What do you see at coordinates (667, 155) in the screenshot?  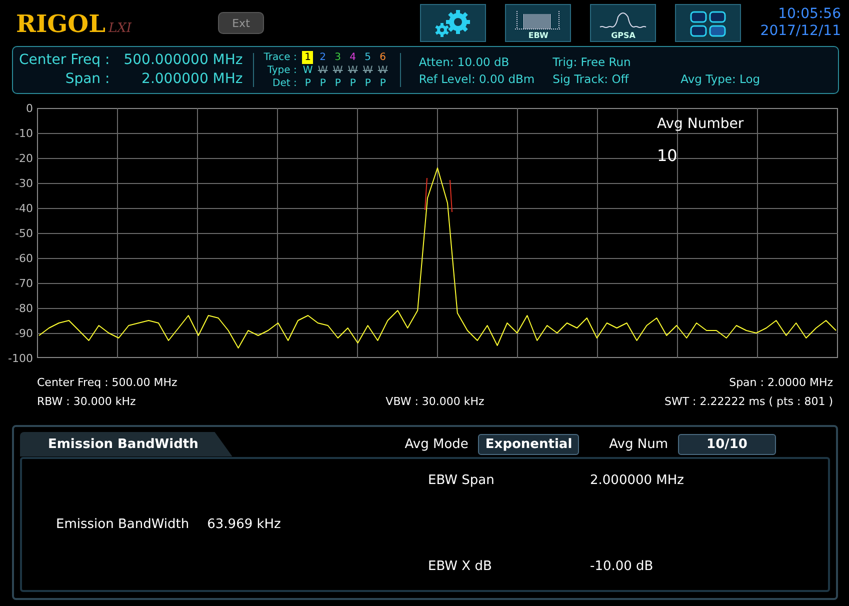 I see `overlay-value: 10` at bounding box center [667, 155].